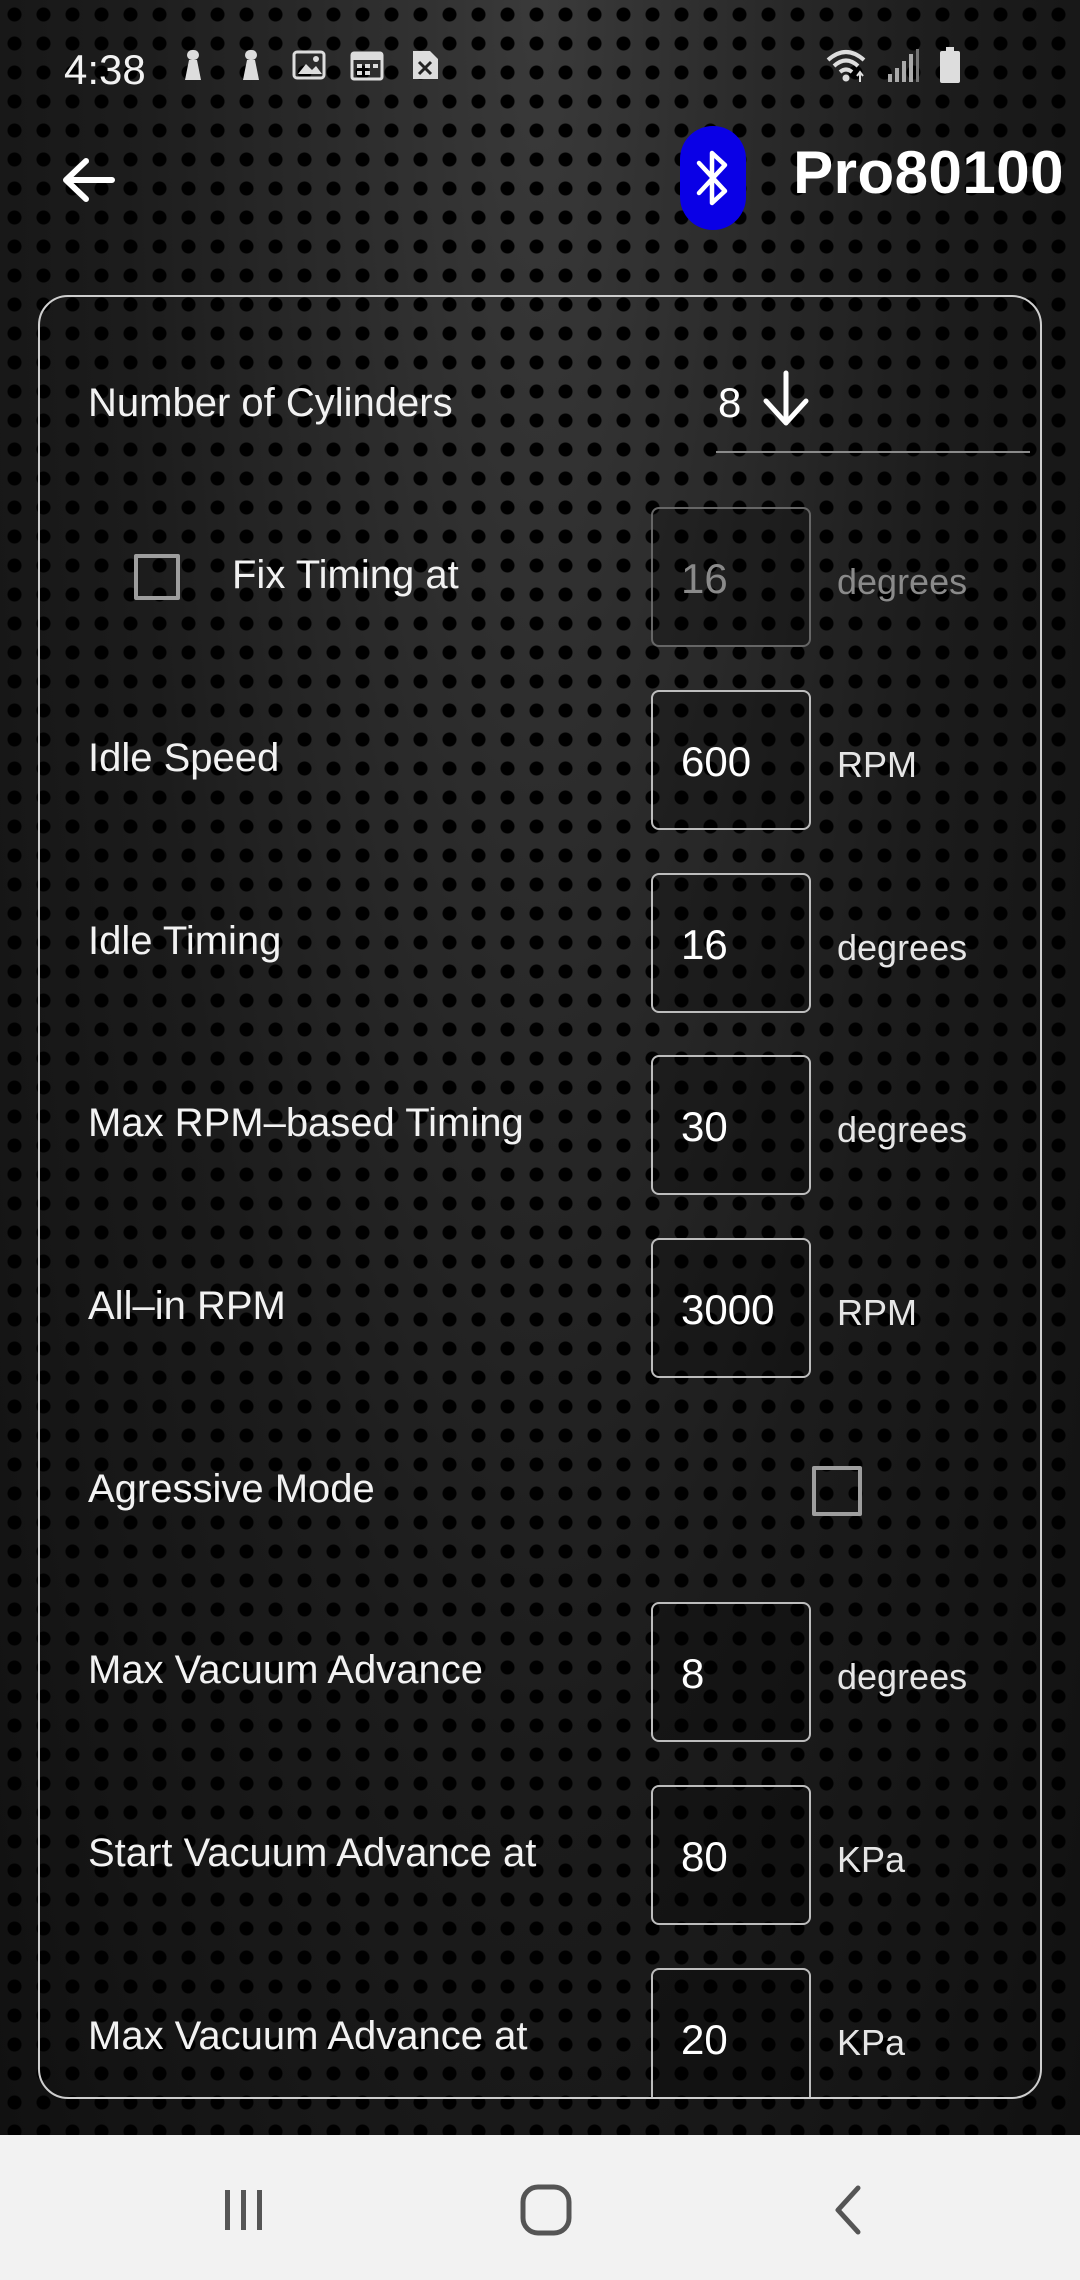 This screenshot has height=2280, width=1080. I want to click on max-vacuum-advance-value: 8, so click(693, 1673).